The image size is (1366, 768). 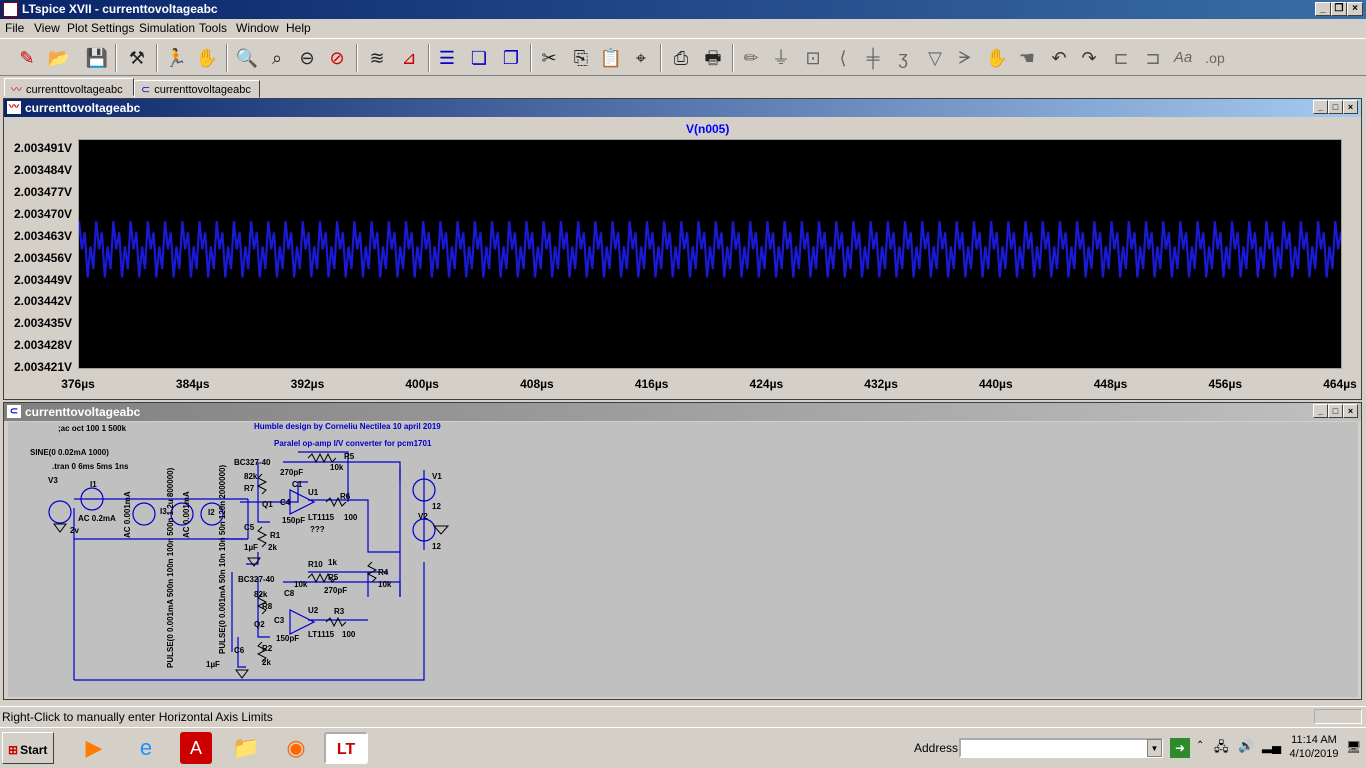 I want to click on i2-value-ac: AC 0.001mA, so click(x=186, y=514).